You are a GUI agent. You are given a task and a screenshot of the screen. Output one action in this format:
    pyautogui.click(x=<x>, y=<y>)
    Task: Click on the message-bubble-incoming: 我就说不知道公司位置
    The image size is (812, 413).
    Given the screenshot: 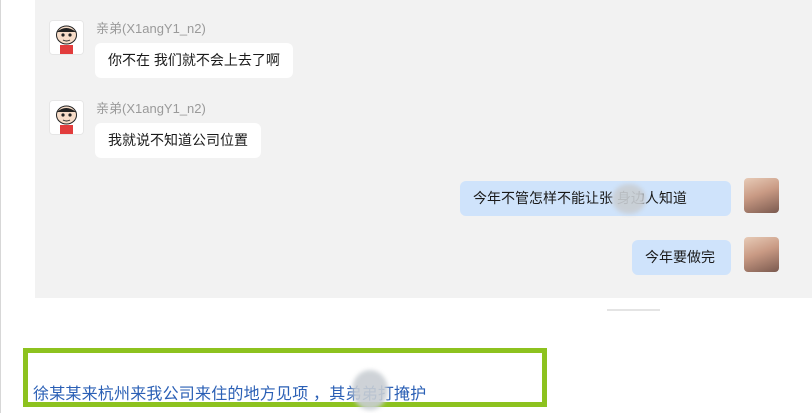 What is the action you would take?
    pyautogui.click(x=178, y=140)
    